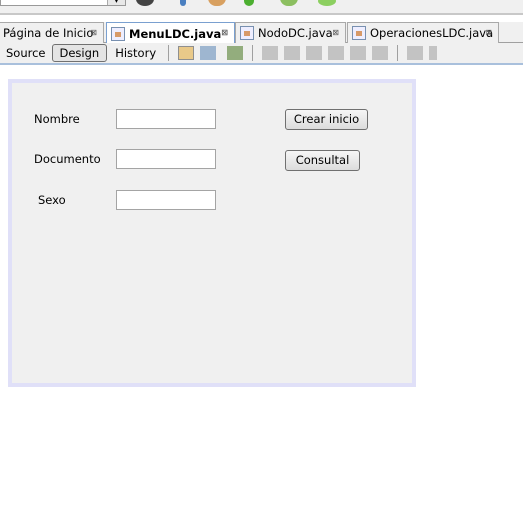  I want to click on vertical-resize-icon, so click(433, 53).